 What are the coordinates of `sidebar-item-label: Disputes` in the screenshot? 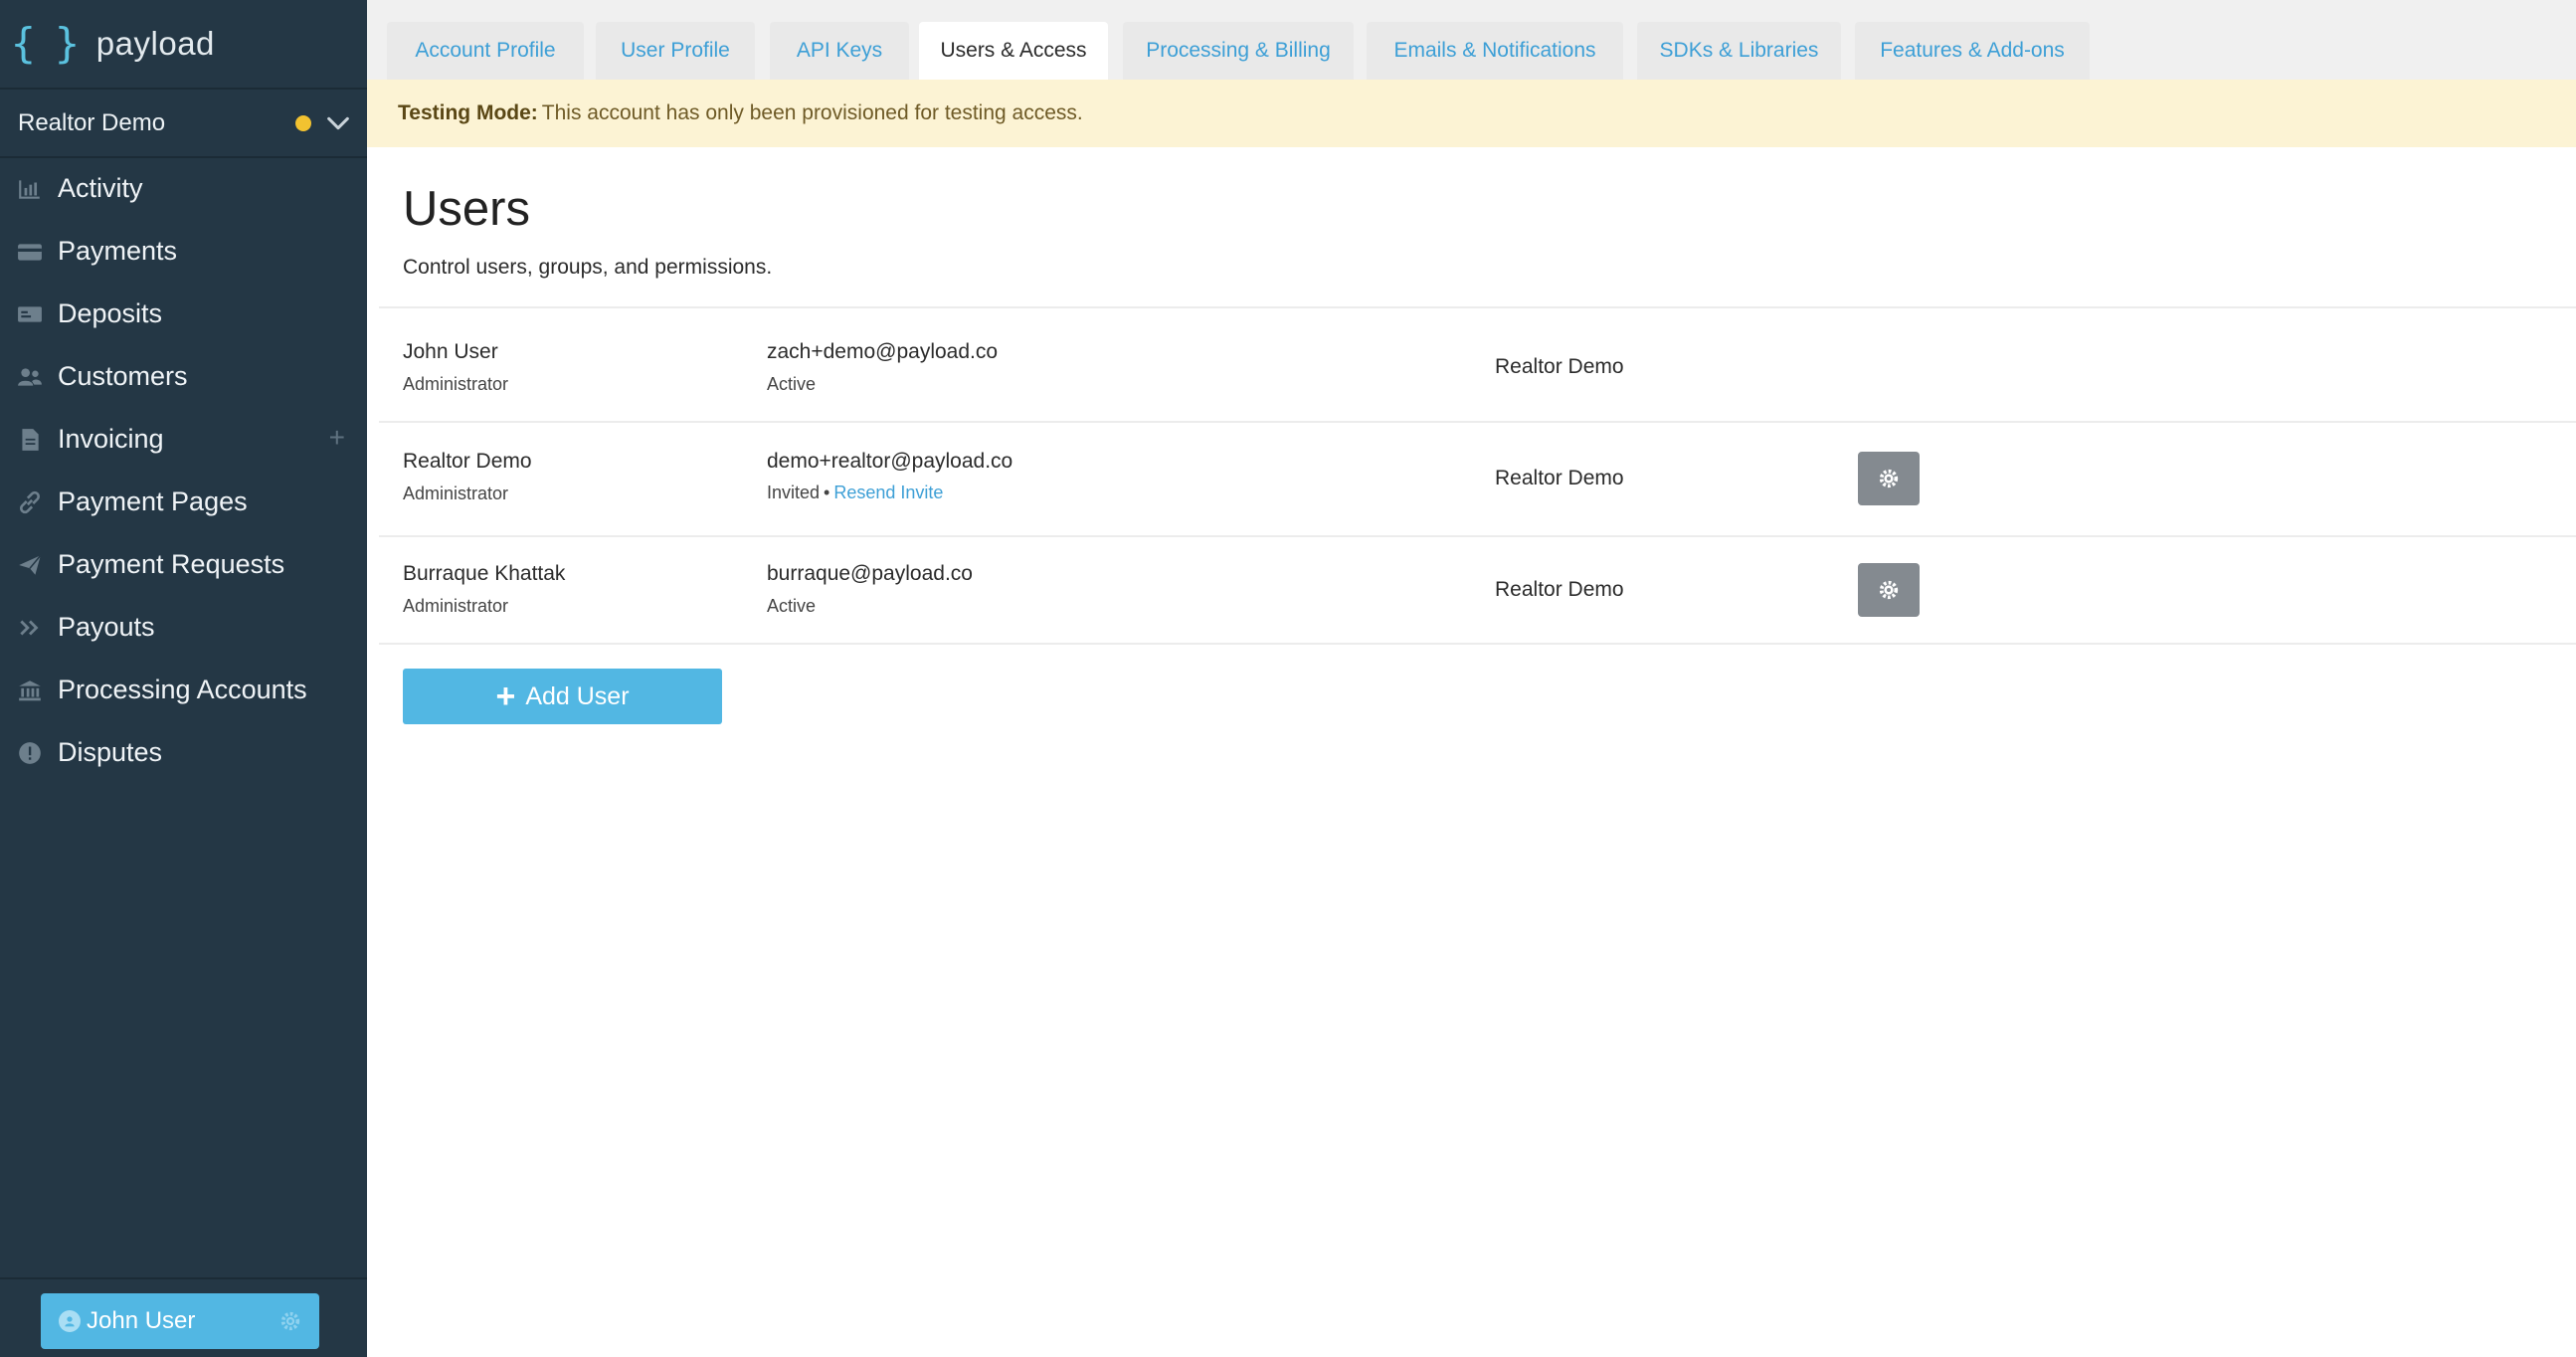 It's located at (110, 752).